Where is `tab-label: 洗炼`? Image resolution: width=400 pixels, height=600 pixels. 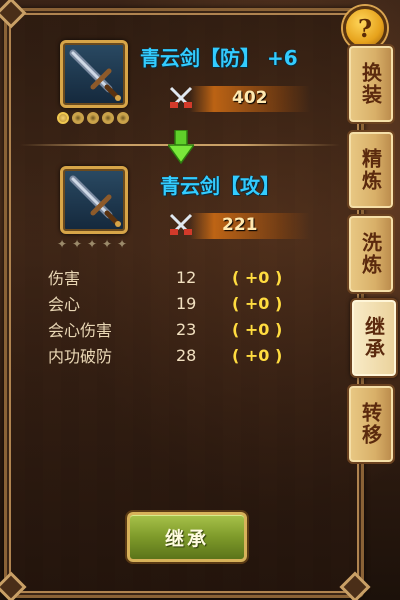 tab-label: 洗炼 is located at coordinates (370, 254).